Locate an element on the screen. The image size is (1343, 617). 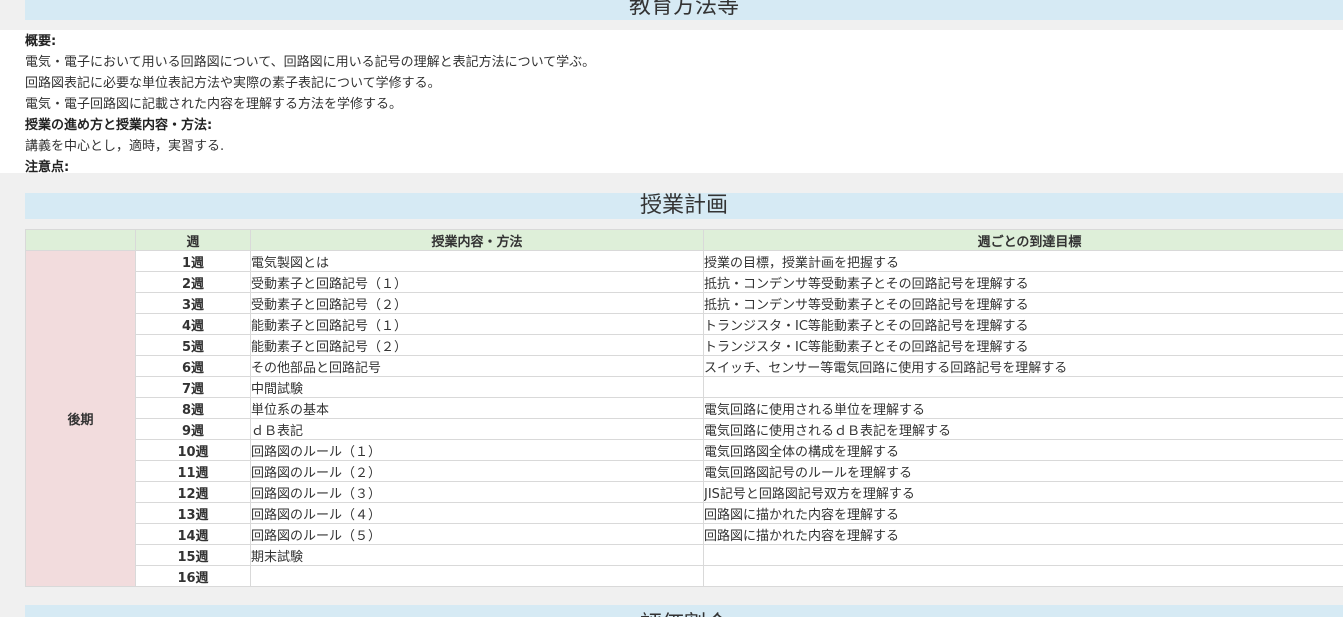
table-row: 9週 ｄＢ表記 電気回路に使用されるｄＢ表記を理解する is located at coordinates (684, 429).